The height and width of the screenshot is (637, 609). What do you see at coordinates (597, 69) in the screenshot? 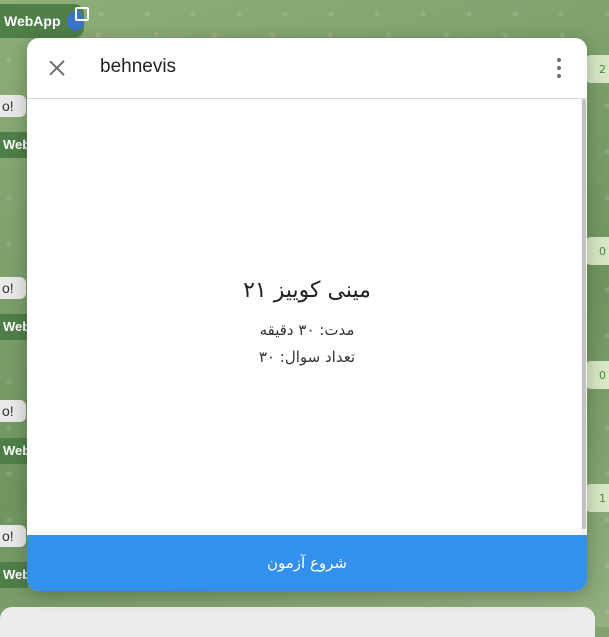
I see `message-count-badge: 2` at bounding box center [597, 69].